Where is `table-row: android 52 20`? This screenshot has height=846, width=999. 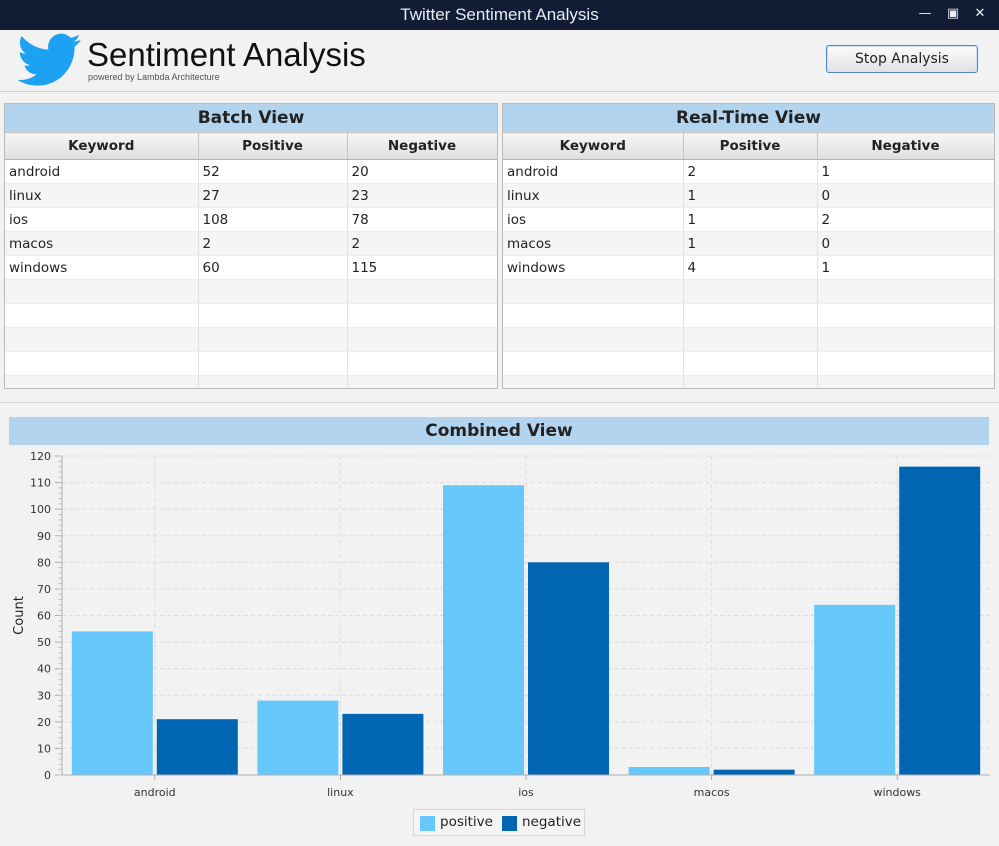
table-row: android 52 20 is located at coordinates (251, 171).